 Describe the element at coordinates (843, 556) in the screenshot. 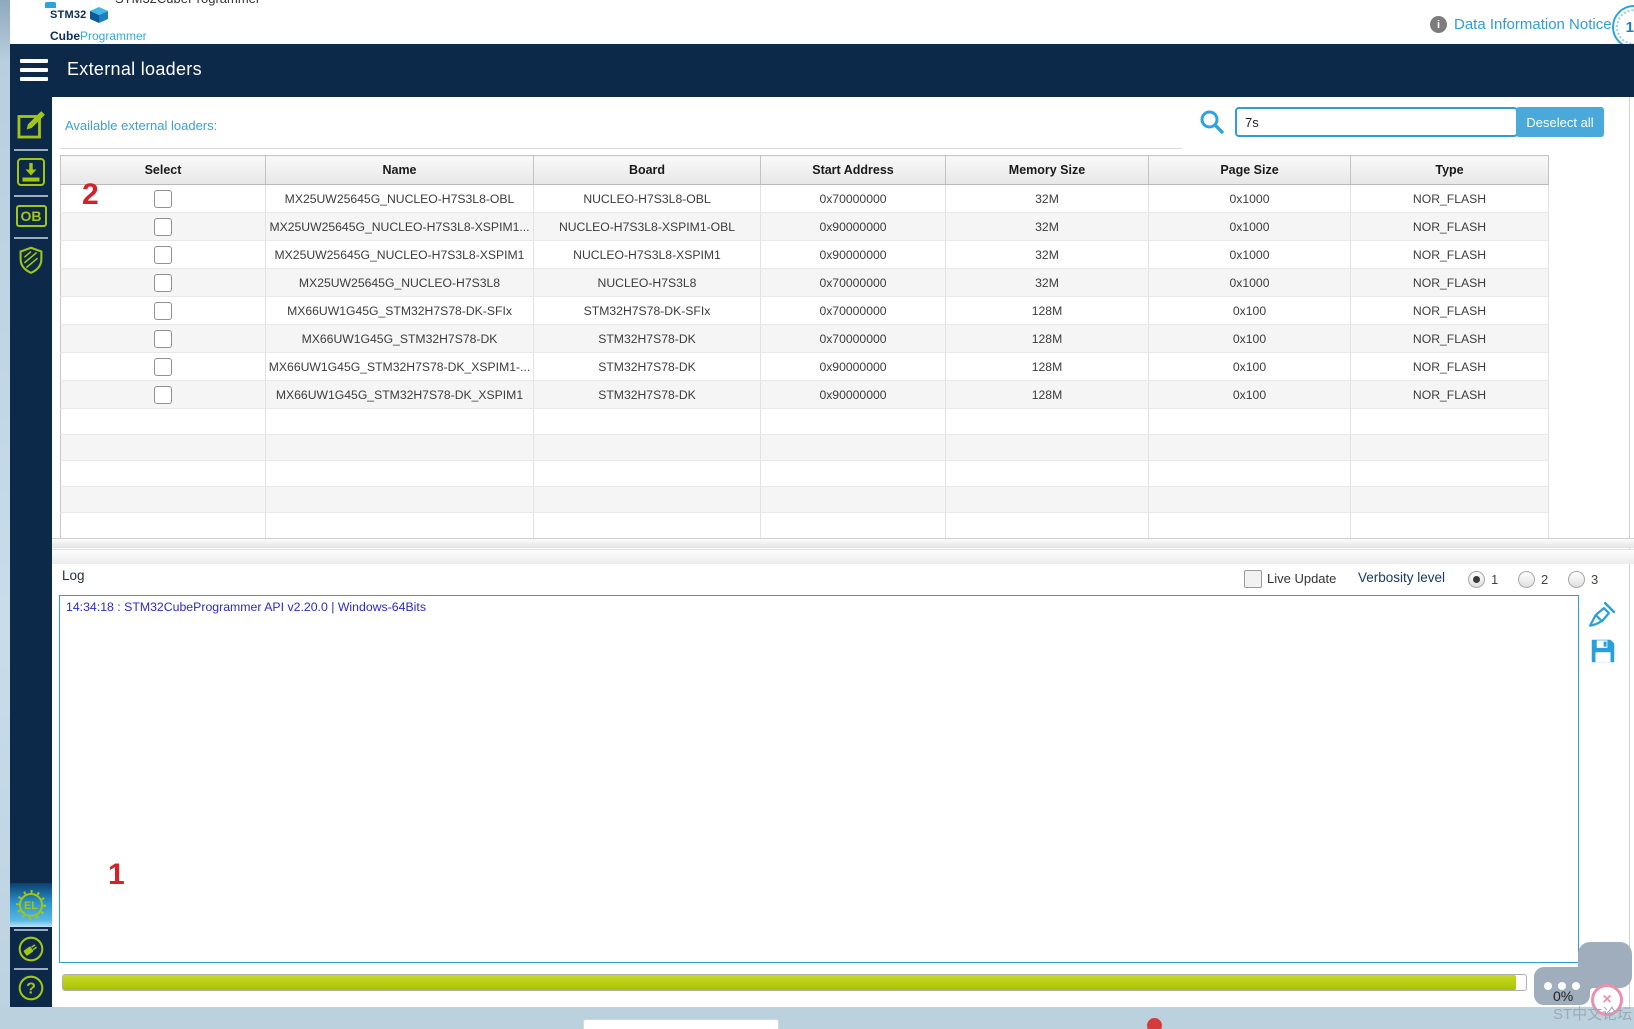

I see `log-section-band` at that location.